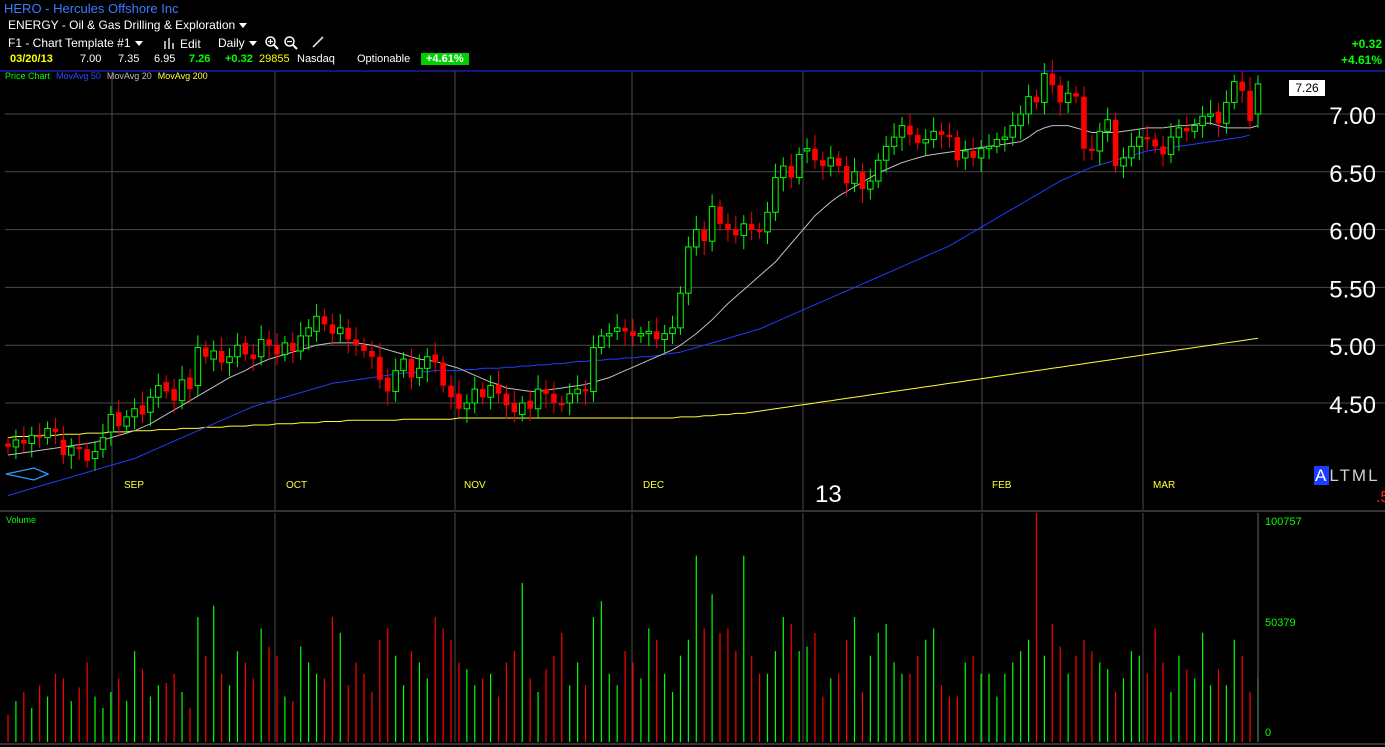  I want to click on volume-tick-label: 0, so click(1268, 733).